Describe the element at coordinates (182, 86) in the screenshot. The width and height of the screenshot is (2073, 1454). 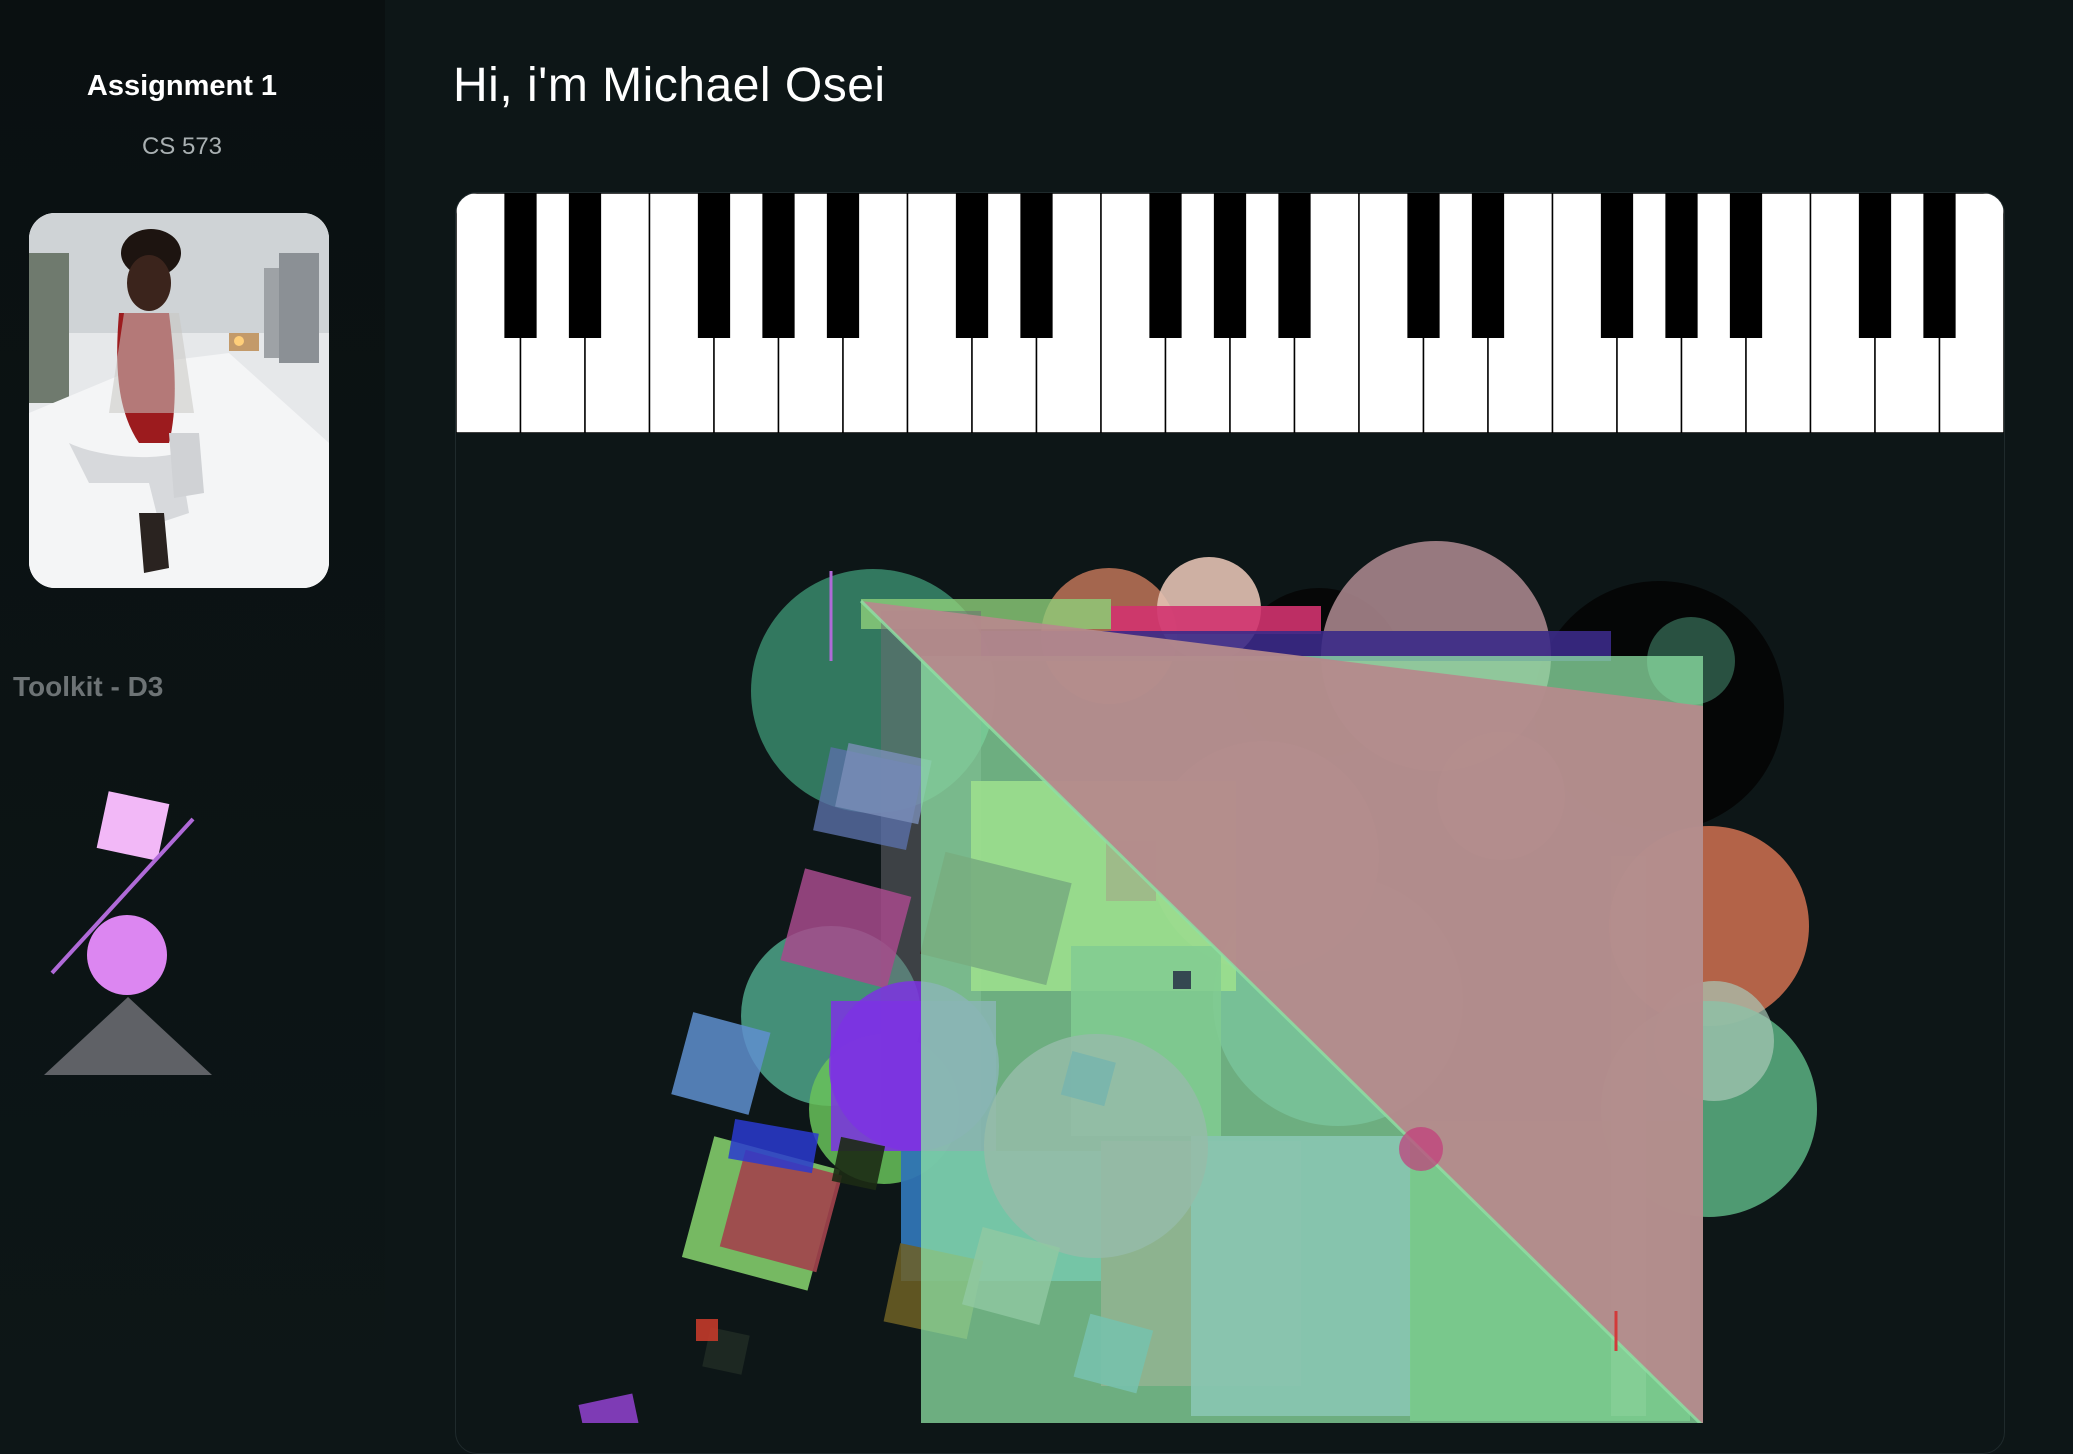
I see `assignment-title: Assignment 1` at that location.